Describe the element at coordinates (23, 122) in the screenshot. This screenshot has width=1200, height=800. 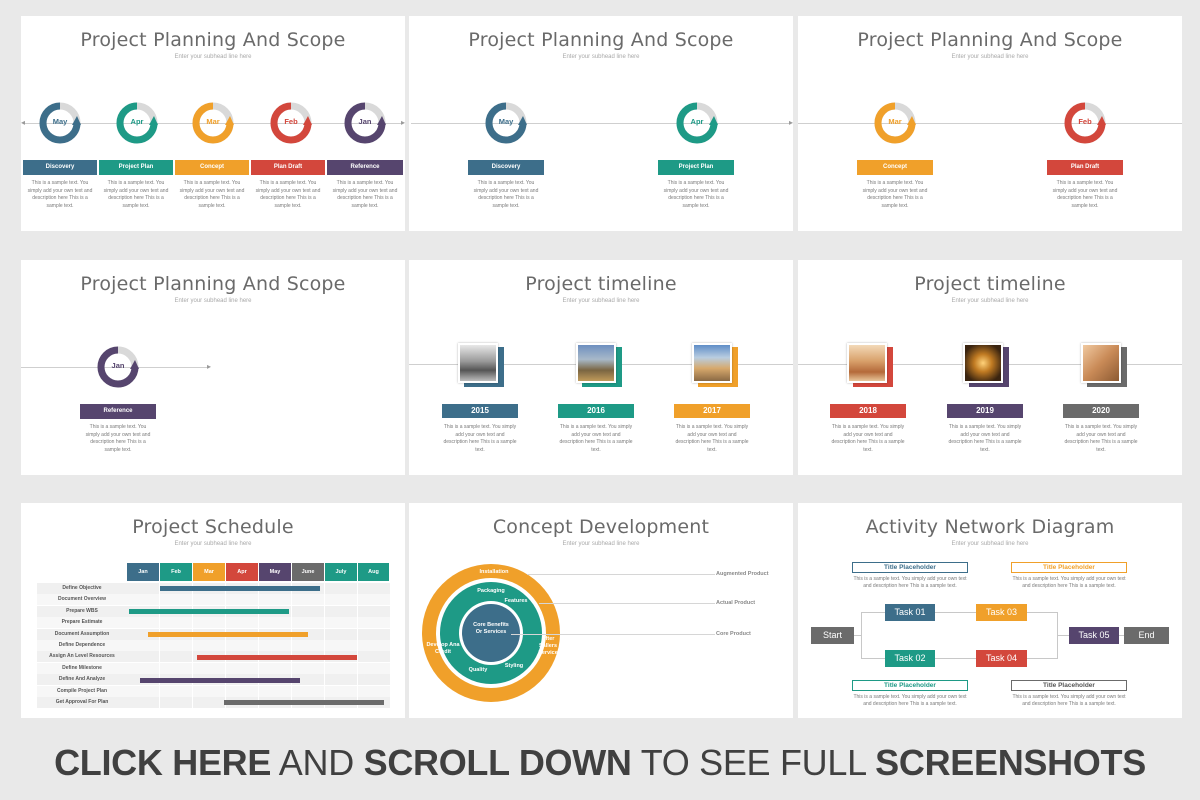
I see `arrow-left-icon: ◂` at that location.